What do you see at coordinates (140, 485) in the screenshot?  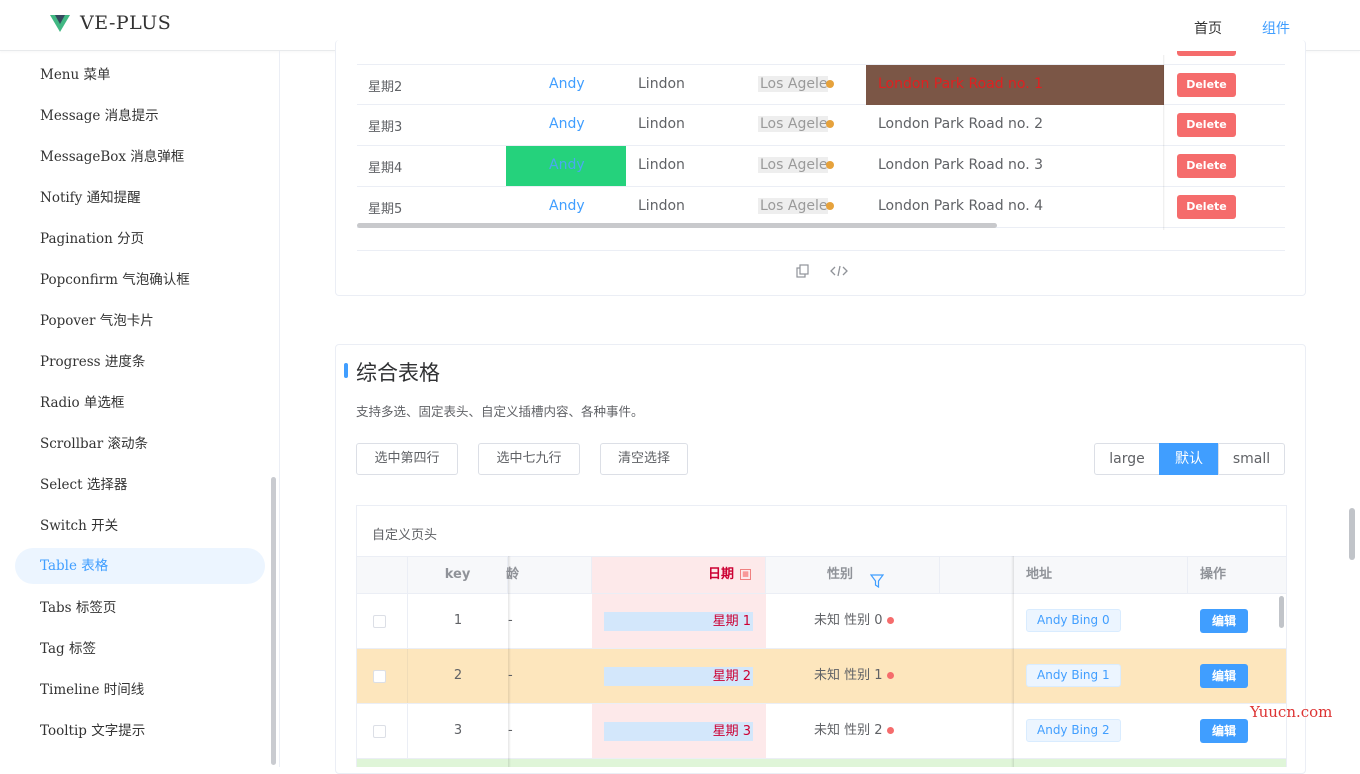 I see `sidebar-item-select: Select 选择器` at bounding box center [140, 485].